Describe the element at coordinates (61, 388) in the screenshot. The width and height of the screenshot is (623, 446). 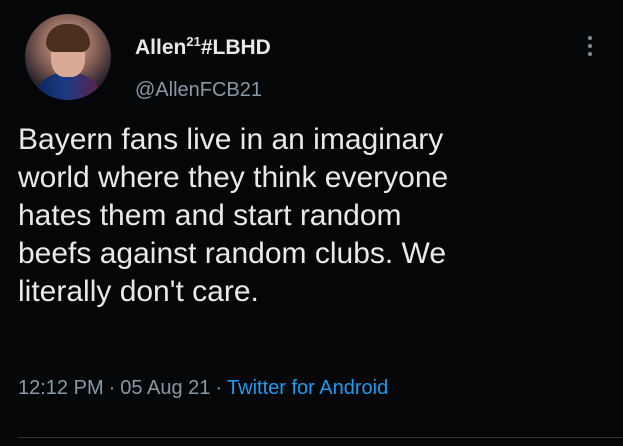
I see `tweet-time: 12:12 PM` at that location.